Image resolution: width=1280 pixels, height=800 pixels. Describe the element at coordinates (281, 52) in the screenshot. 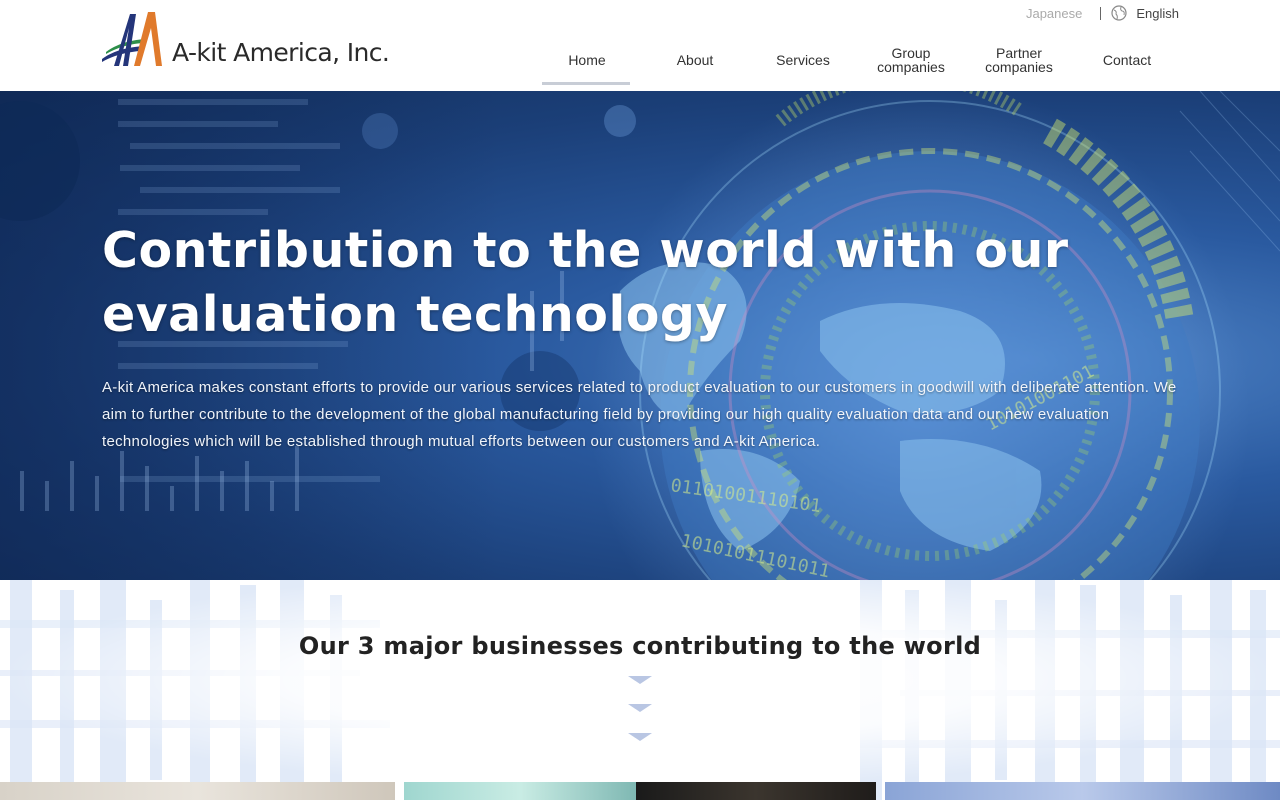

I see `logo-text: A-kit America, Inc.` at that location.